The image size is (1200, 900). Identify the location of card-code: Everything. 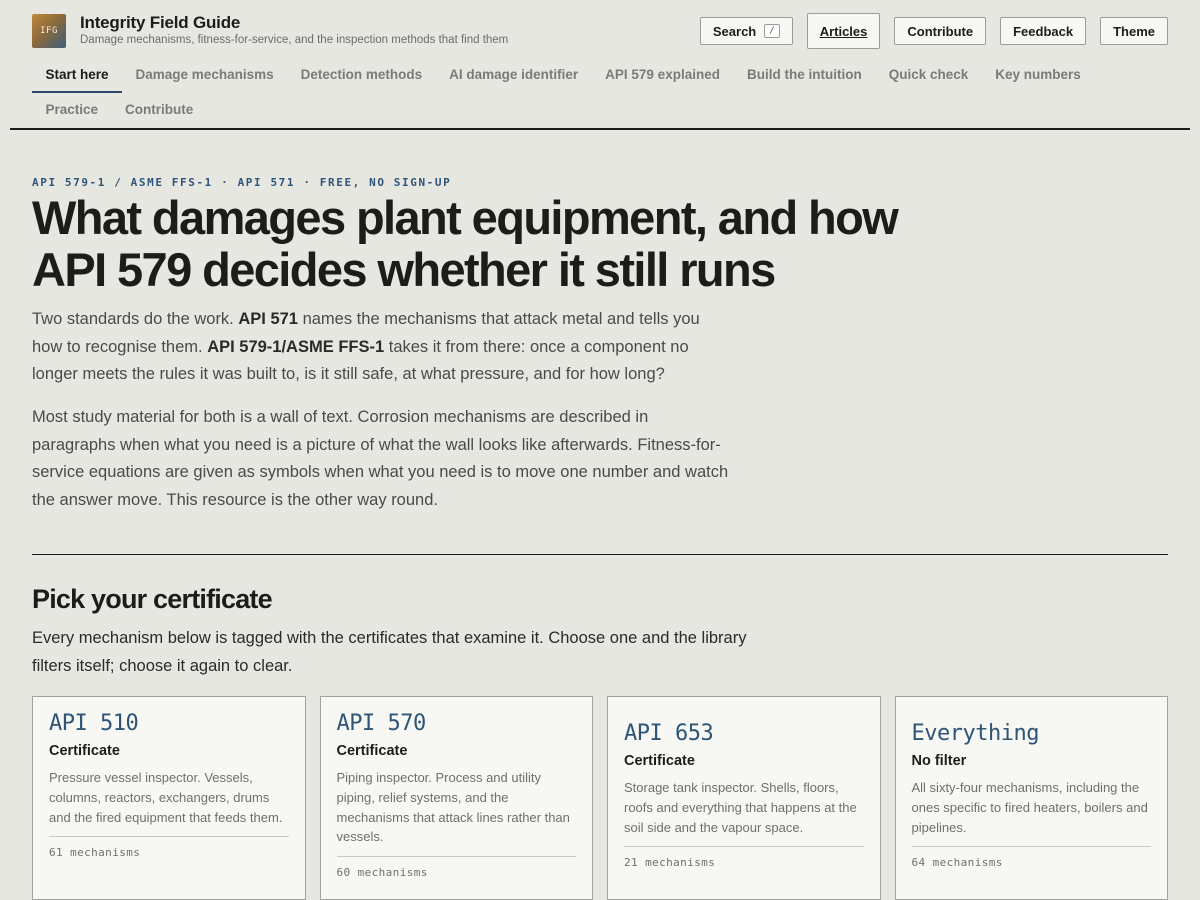
(975, 733).